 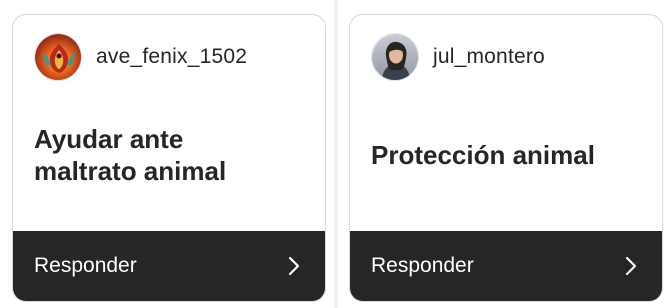 I want to click on question-text: Protección animal, so click(x=483, y=155).